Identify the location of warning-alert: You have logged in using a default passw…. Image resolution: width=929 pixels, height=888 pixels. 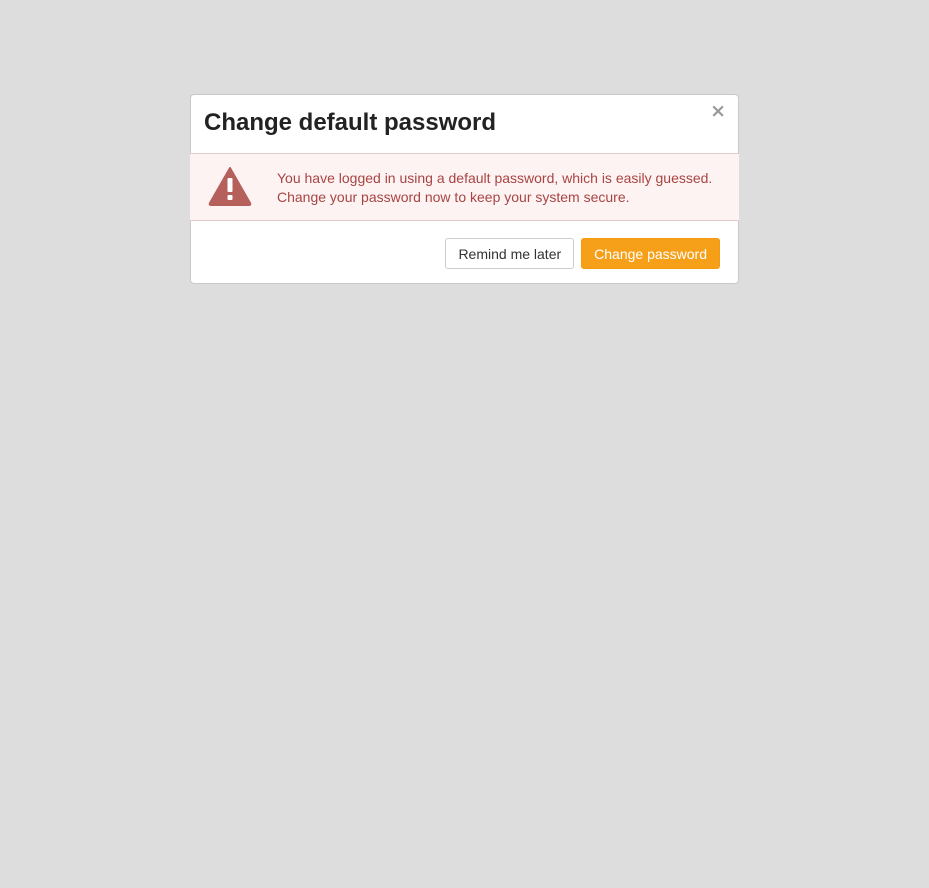
(464, 187).